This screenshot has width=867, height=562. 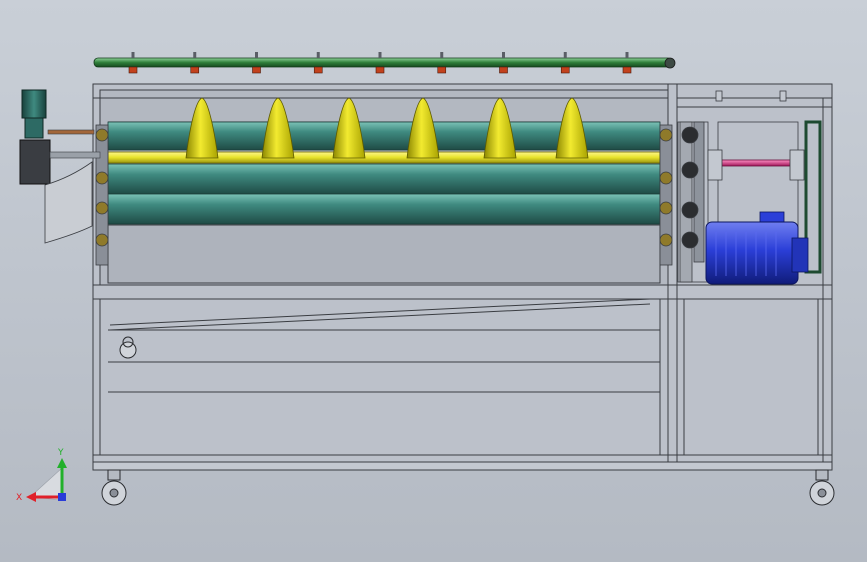 I want to click on coupling-shaft, so click(x=757, y=163).